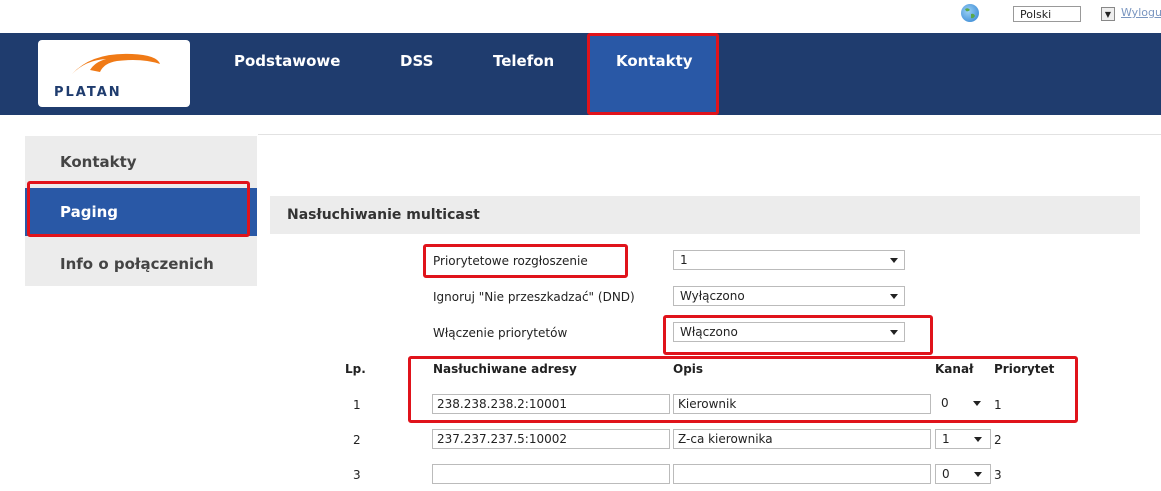 The width and height of the screenshot is (1161, 491). I want to click on sidebar-item-kontakty: Kontakty, so click(141, 162).